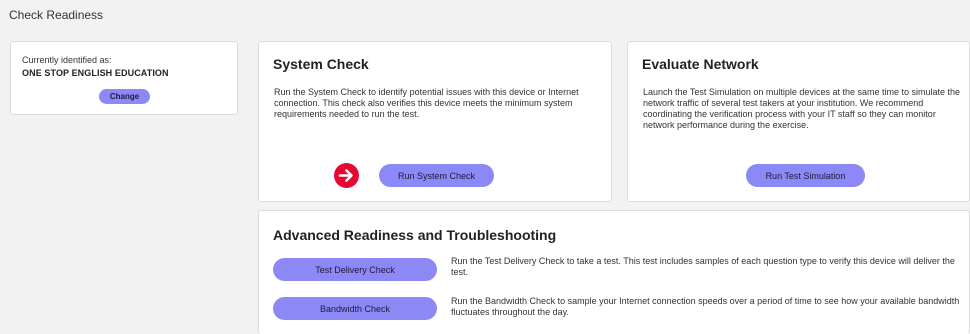 The width and height of the screenshot is (970, 334). Describe the element at coordinates (124, 96) in the screenshot. I see `change-button: Change` at that location.